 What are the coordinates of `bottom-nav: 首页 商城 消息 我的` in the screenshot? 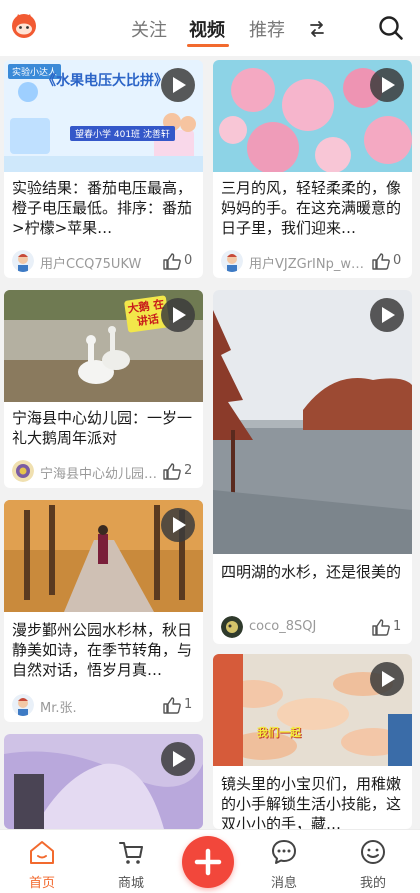 It's located at (210, 861).